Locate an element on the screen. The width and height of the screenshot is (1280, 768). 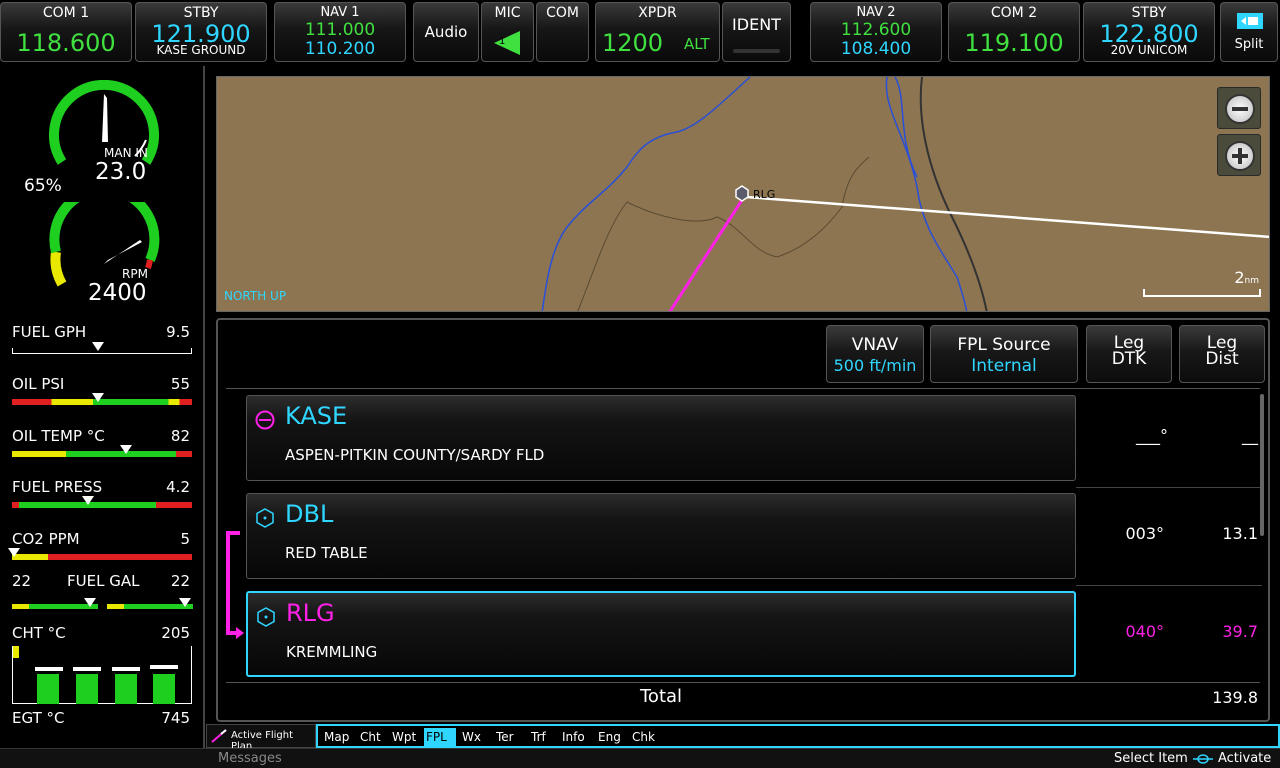
mic-button: MIC 1 is located at coordinates (507, 32).